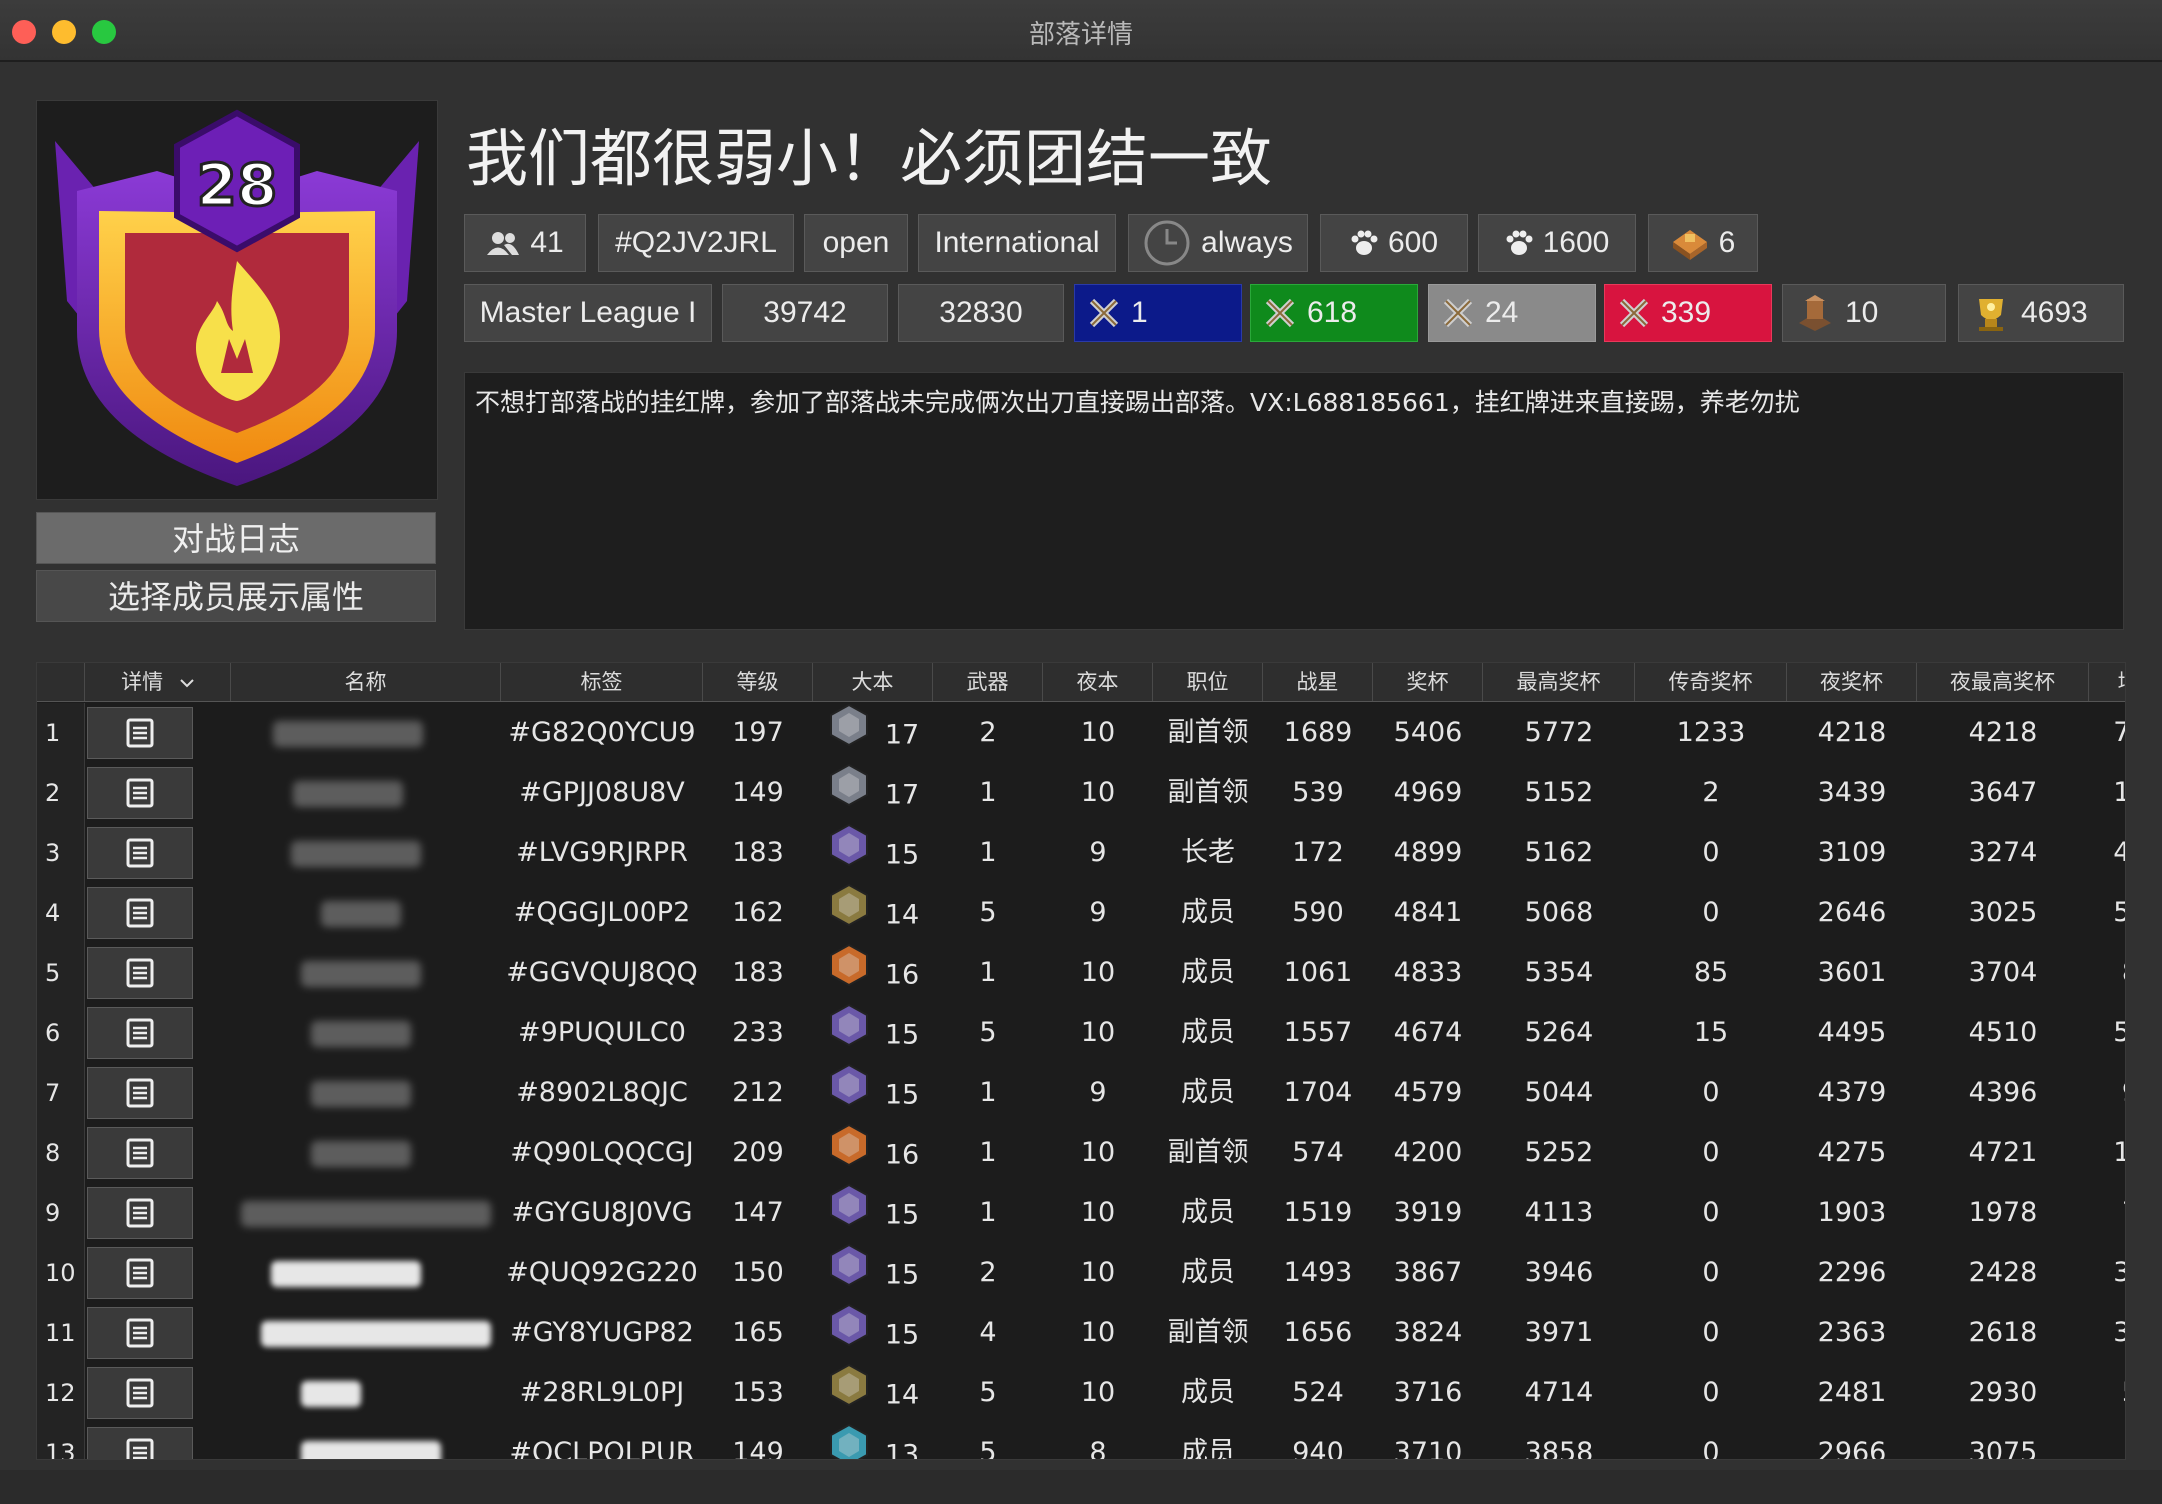  Describe the element at coordinates (758, 682) in the screenshot. I see `header-level: 等级` at that location.